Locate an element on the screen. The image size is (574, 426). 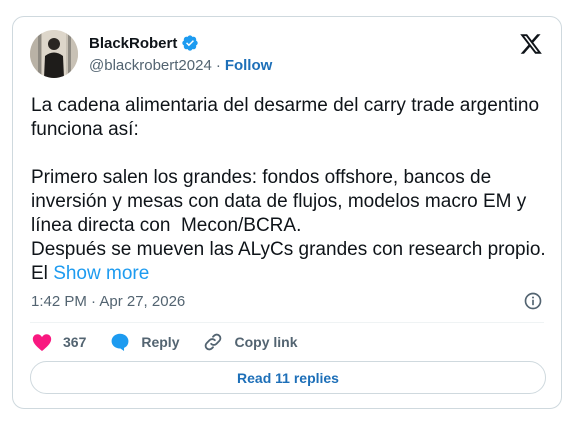
author-handle-row: @blackrobert2024 · Follow is located at coordinates (180, 65).